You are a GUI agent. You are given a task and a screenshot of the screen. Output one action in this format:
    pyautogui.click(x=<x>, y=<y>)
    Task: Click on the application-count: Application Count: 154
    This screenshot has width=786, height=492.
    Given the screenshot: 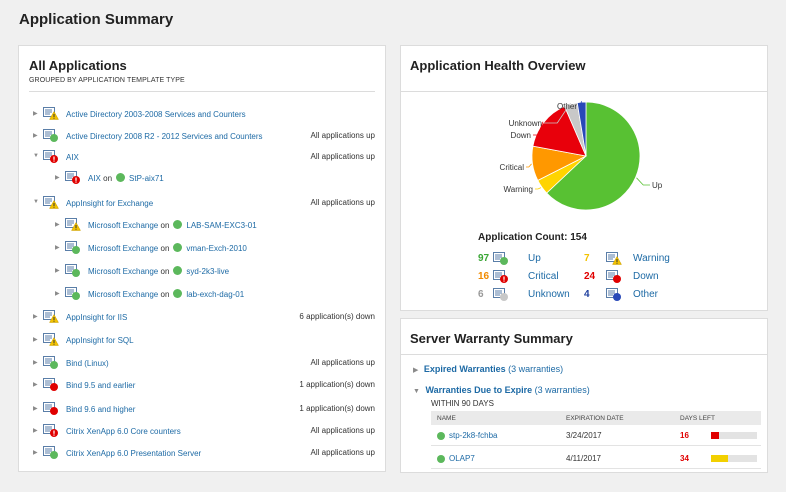 What is the action you would take?
    pyautogui.click(x=532, y=237)
    